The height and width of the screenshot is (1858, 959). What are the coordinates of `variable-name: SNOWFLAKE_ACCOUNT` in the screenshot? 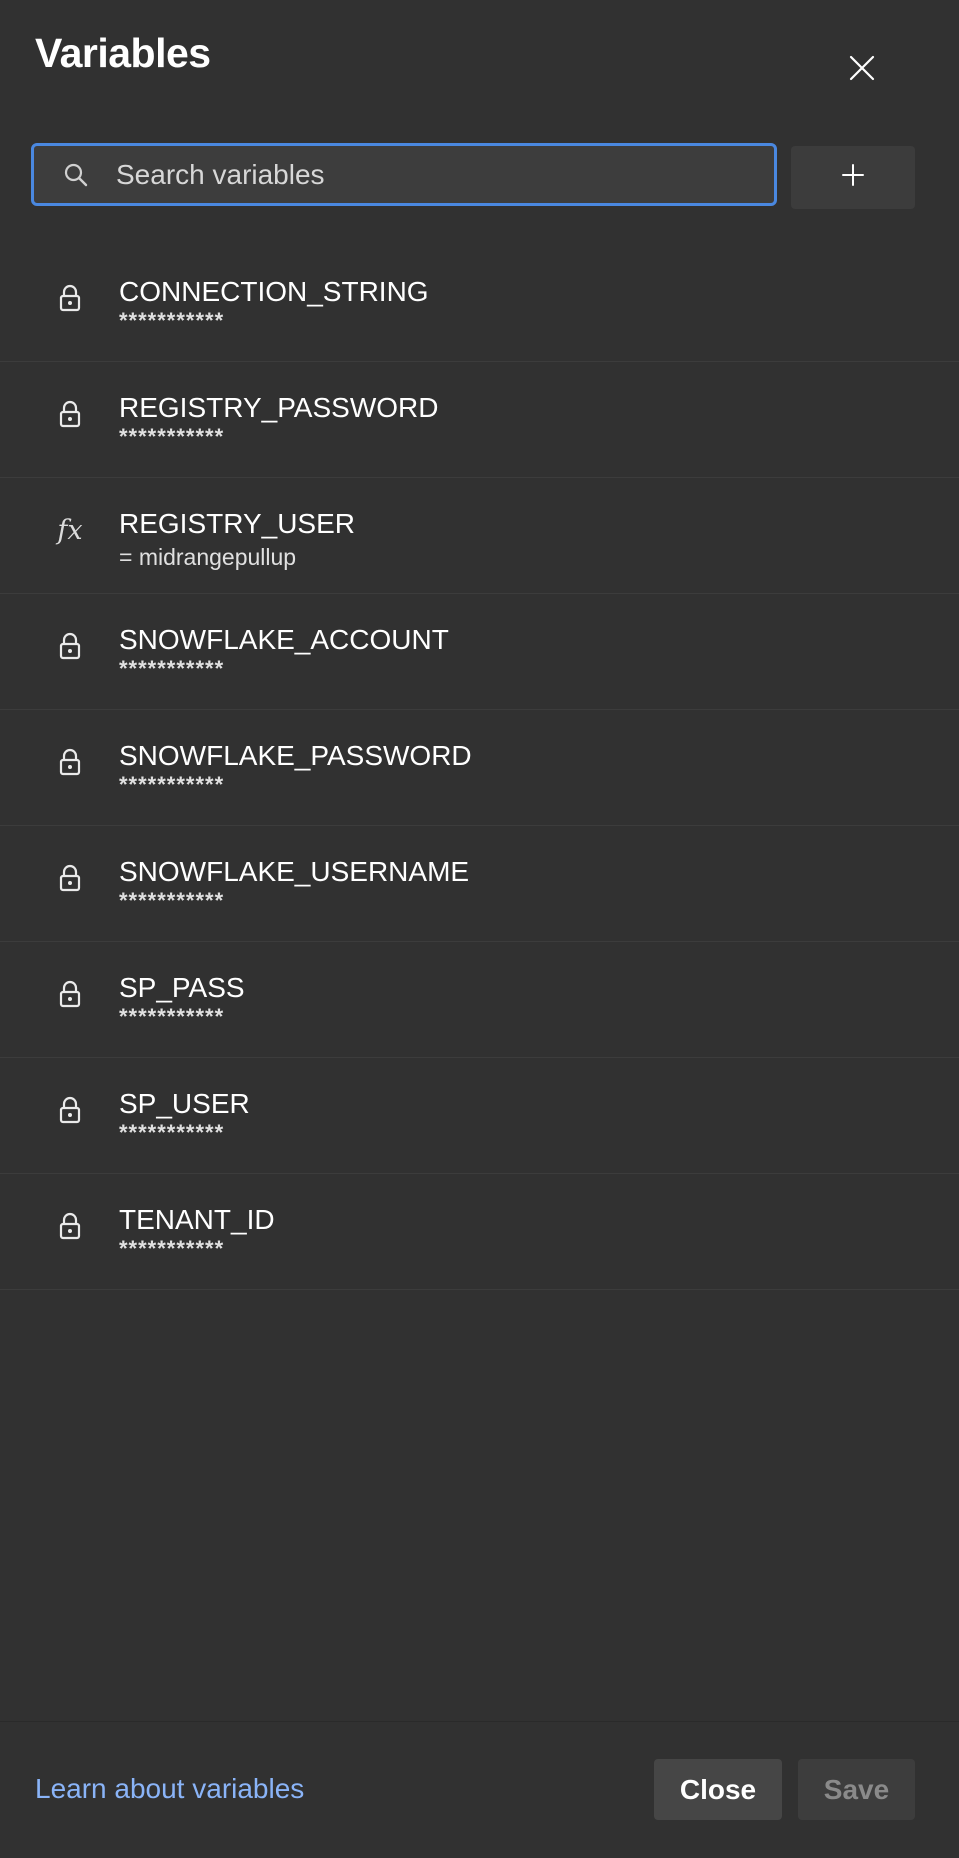 It's located at (284, 639).